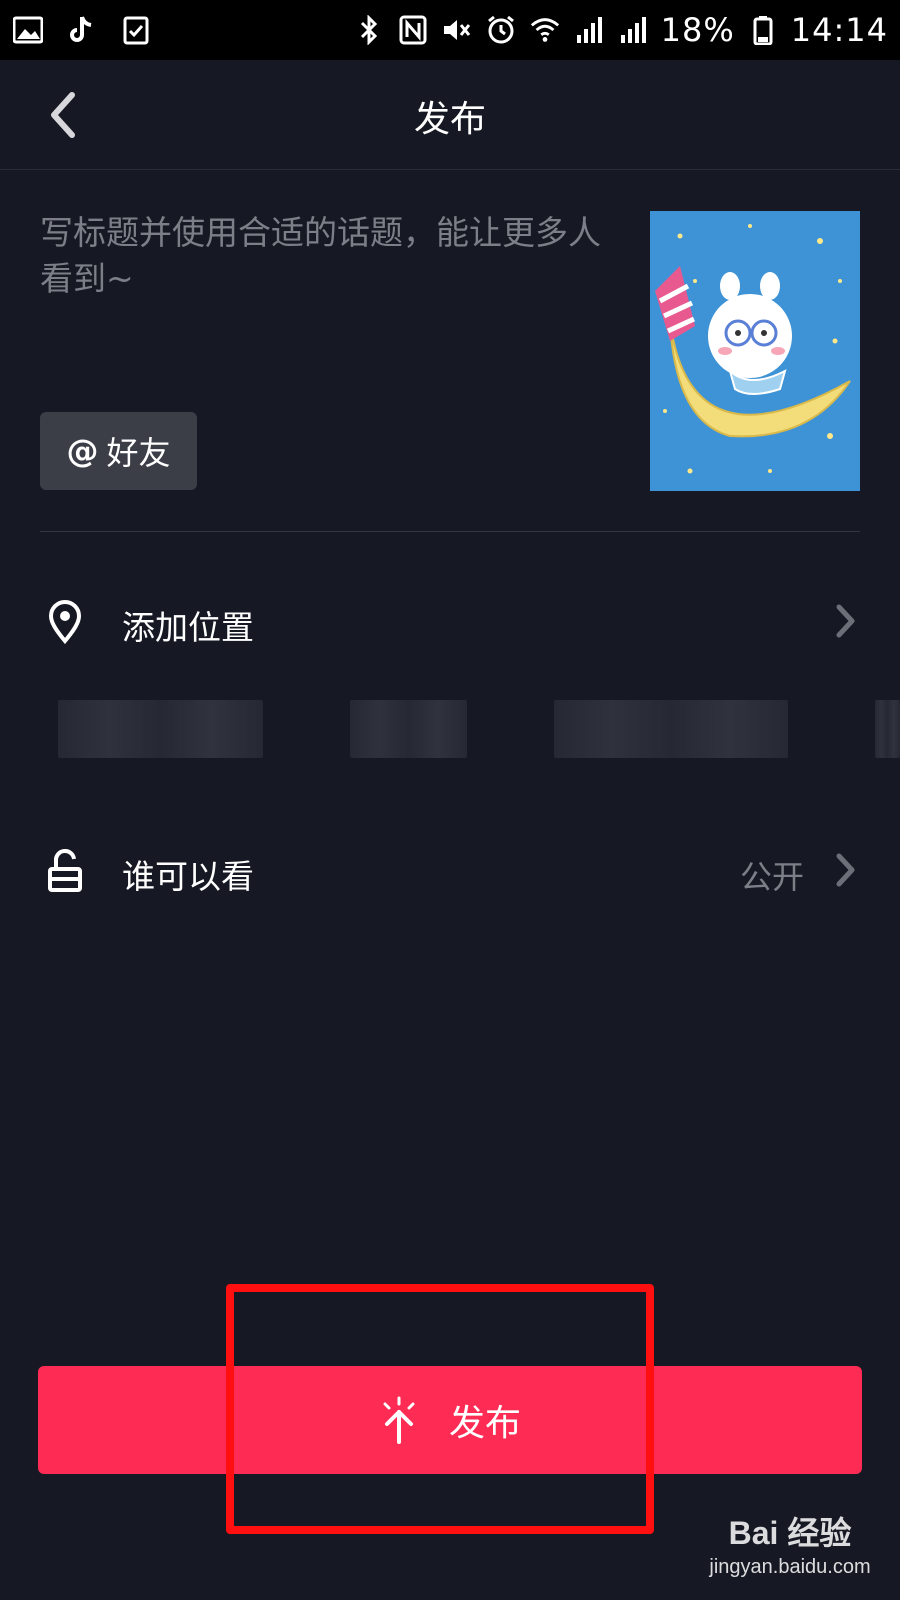 The height and width of the screenshot is (1600, 900). Describe the element at coordinates (790, 1567) in the screenshot. I see `watermark-url: jingyan.baidu.com` at that location.